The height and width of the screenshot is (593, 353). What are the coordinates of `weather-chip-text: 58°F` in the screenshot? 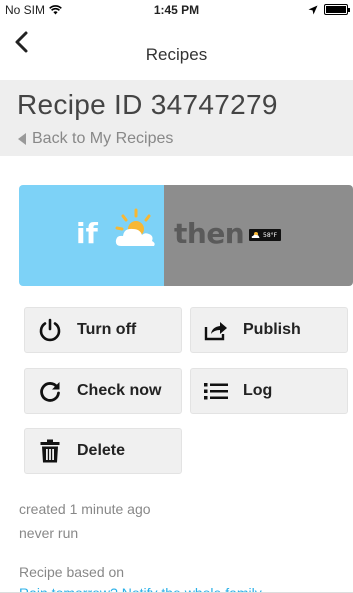 It's located at (270, 235).